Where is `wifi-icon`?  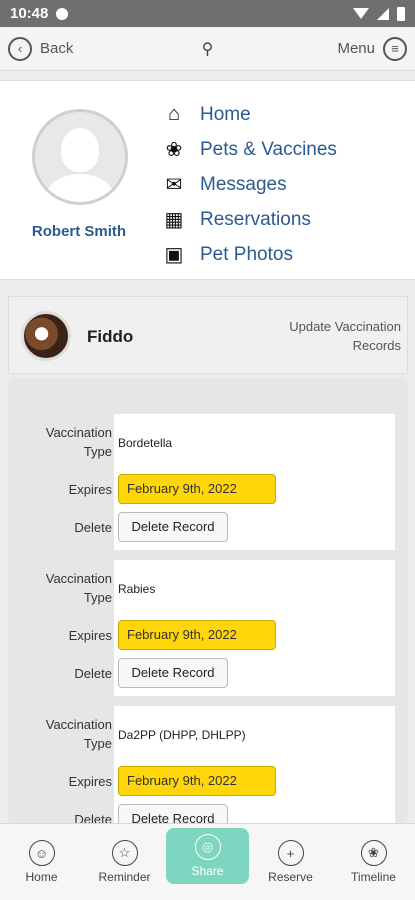
wifi-icon is located at coordinates (361, 13).